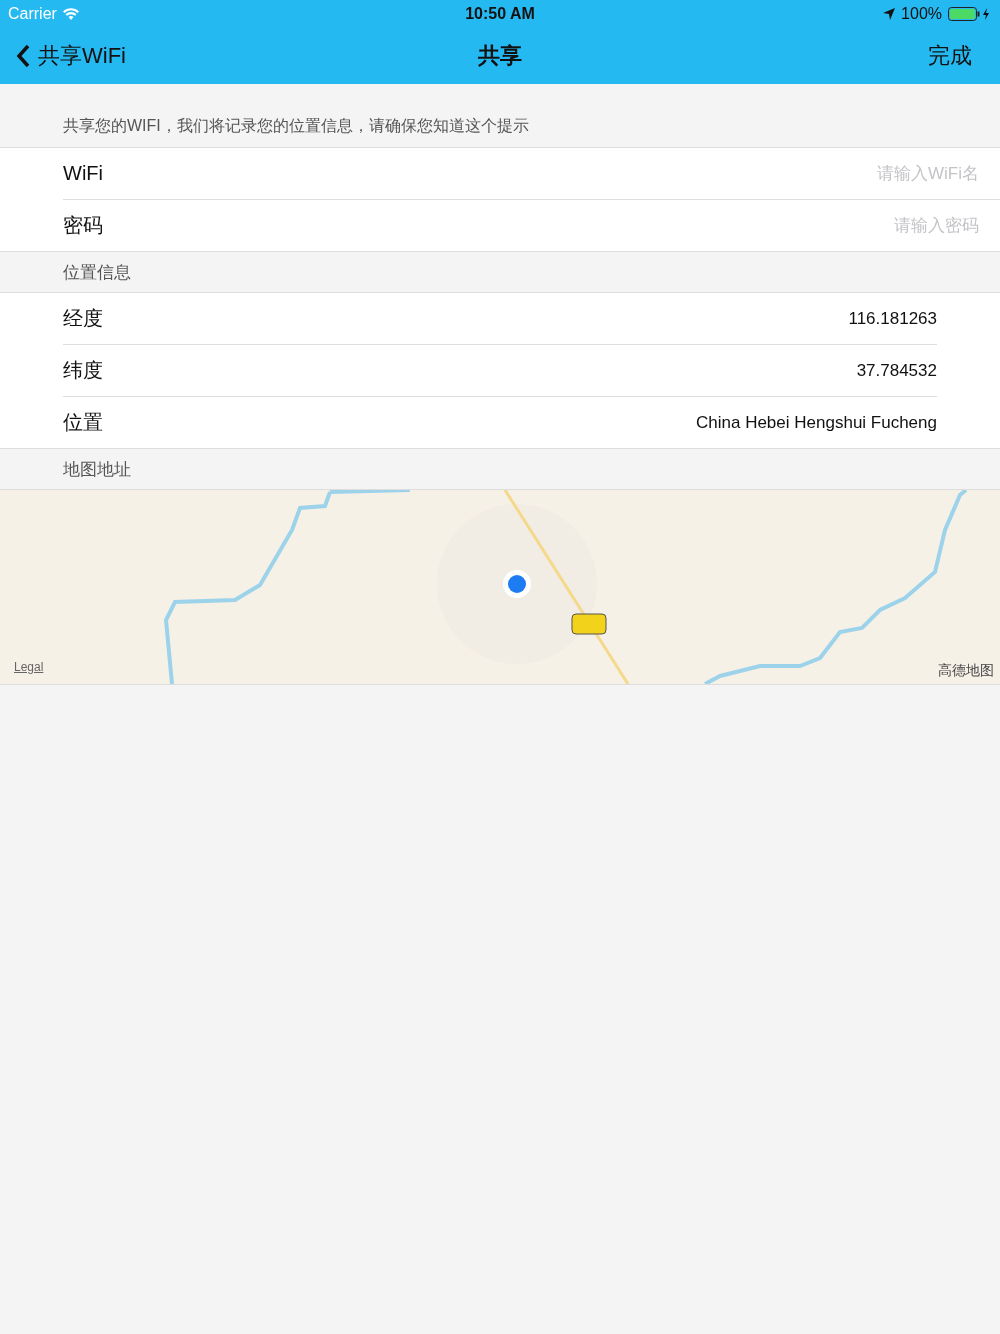 This screenshot has height=1334, width=1000. Describe the element at coordinates (829, 225) in the screenshot. I see `input-field: 请输入密码` at that location.